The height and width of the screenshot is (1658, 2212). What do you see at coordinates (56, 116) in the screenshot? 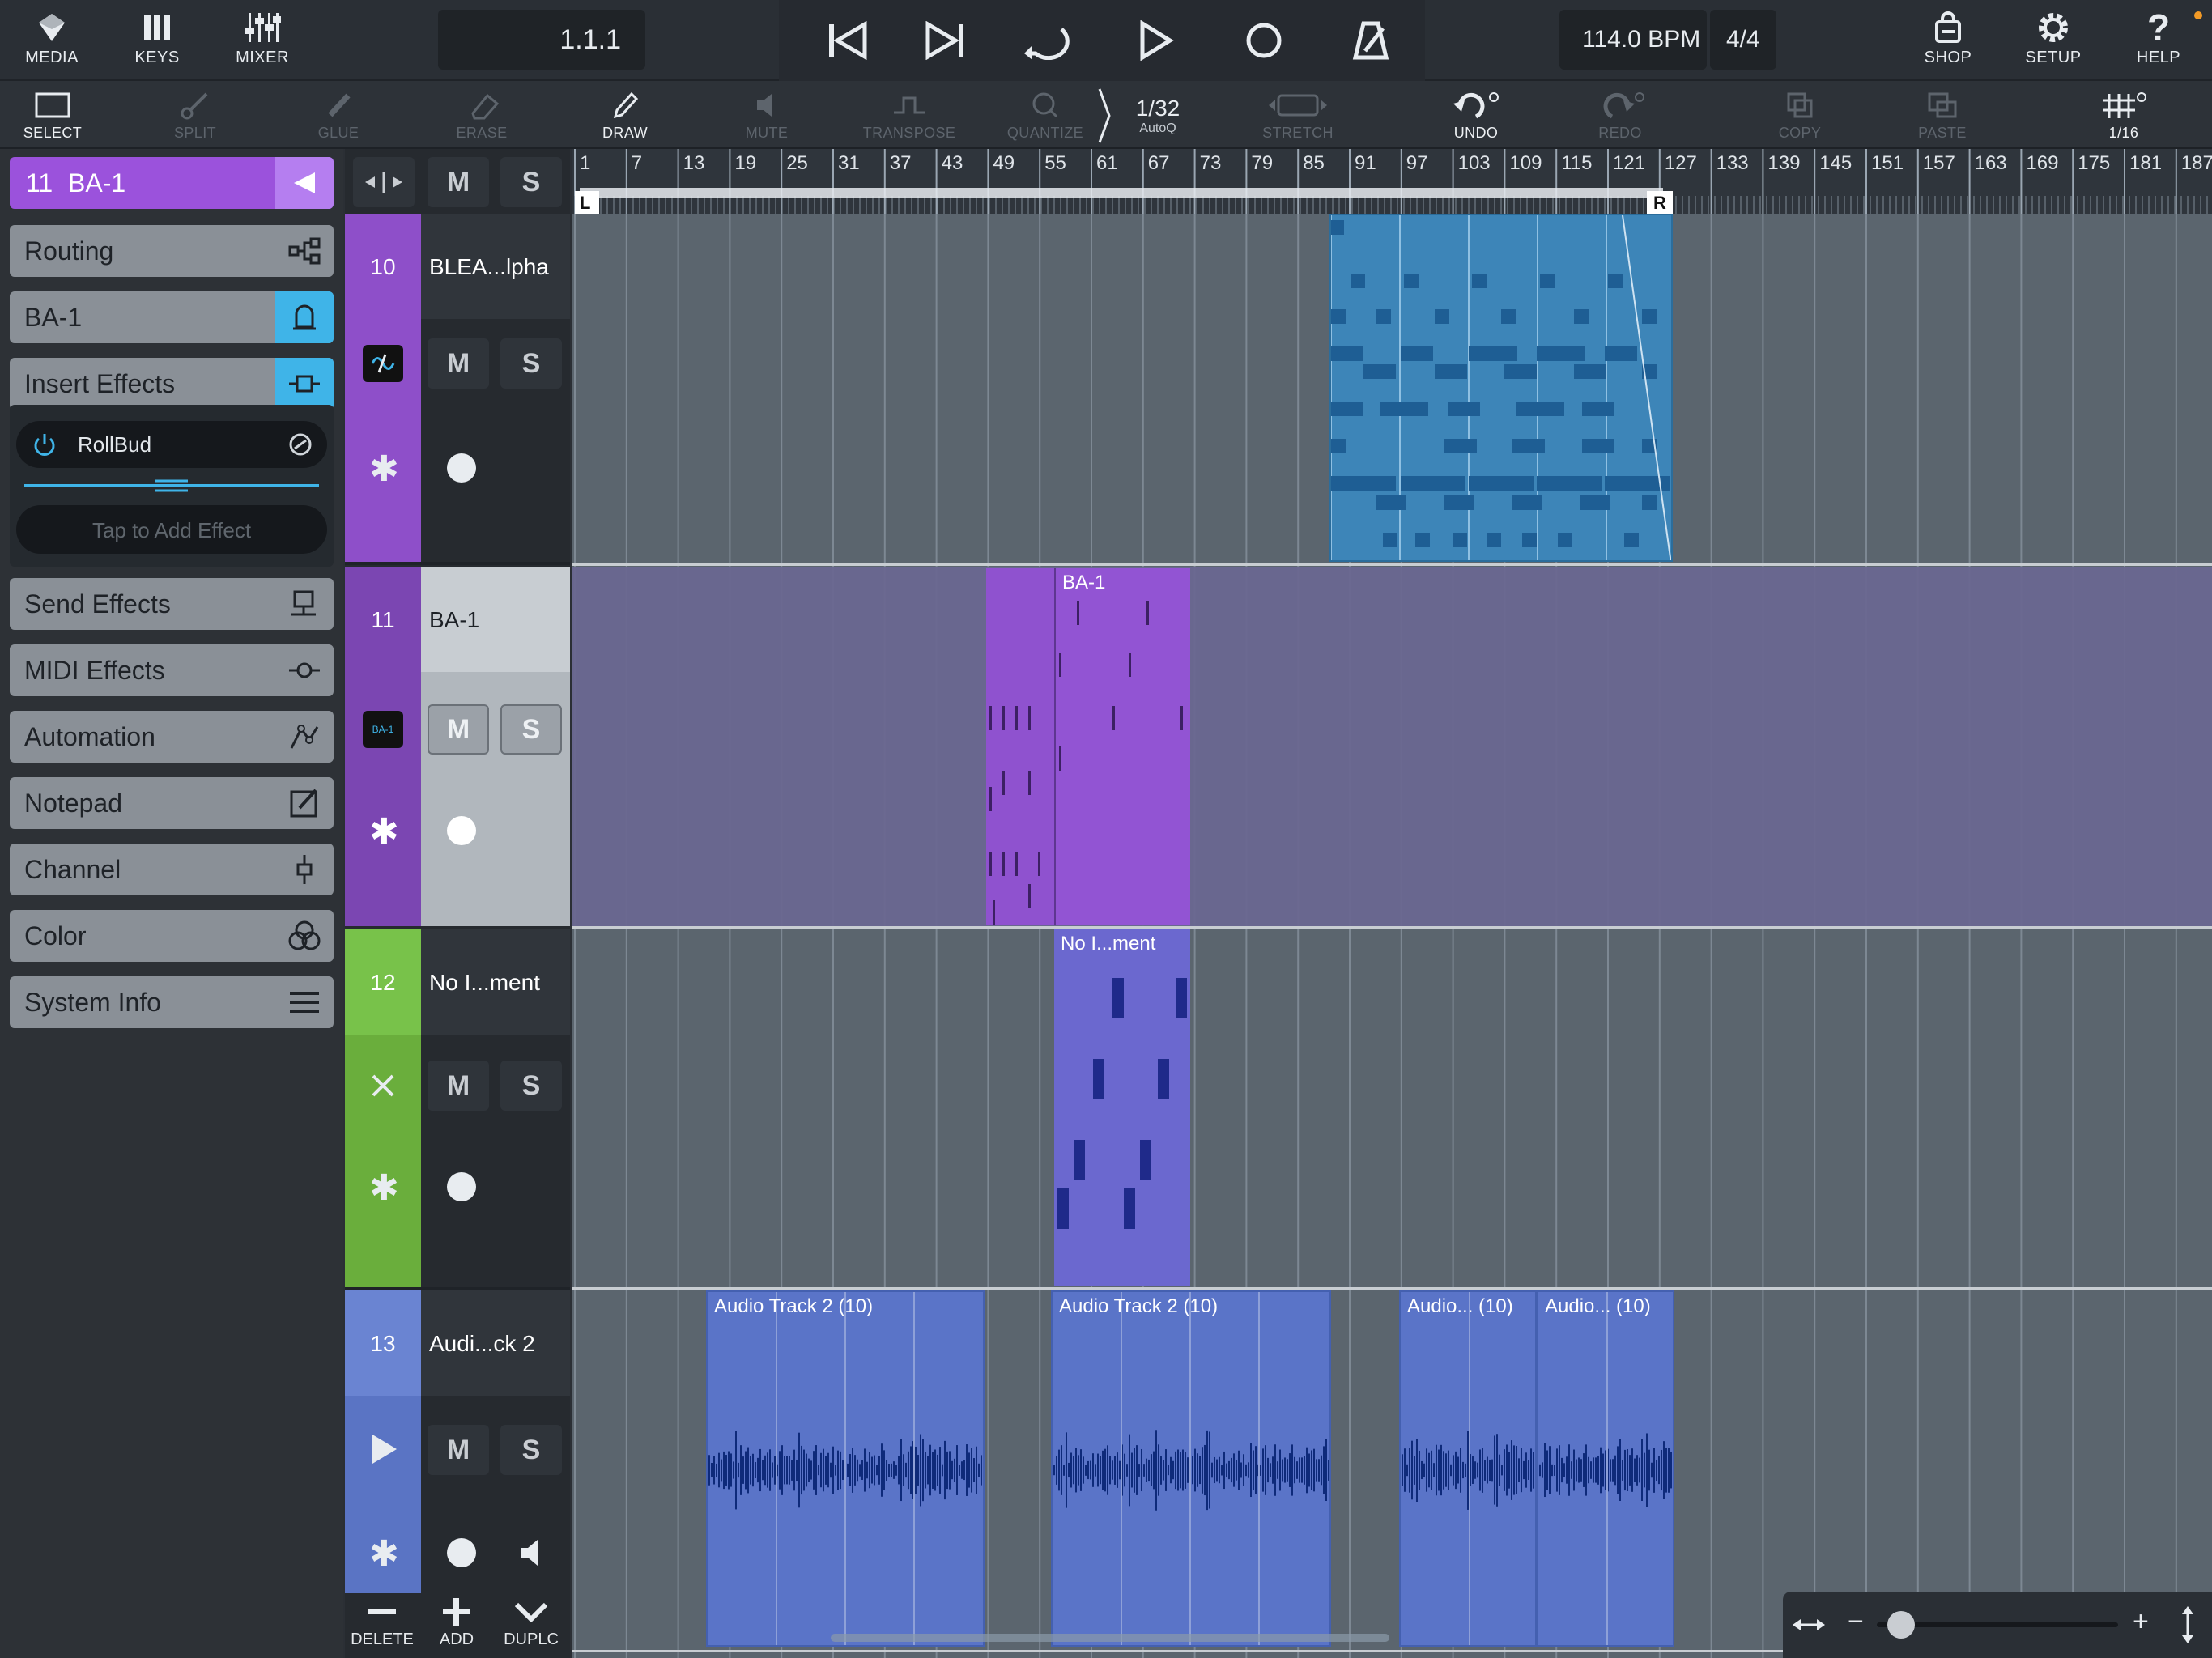
I see `select-tool: SELECT` at bounding box center [56, 116].